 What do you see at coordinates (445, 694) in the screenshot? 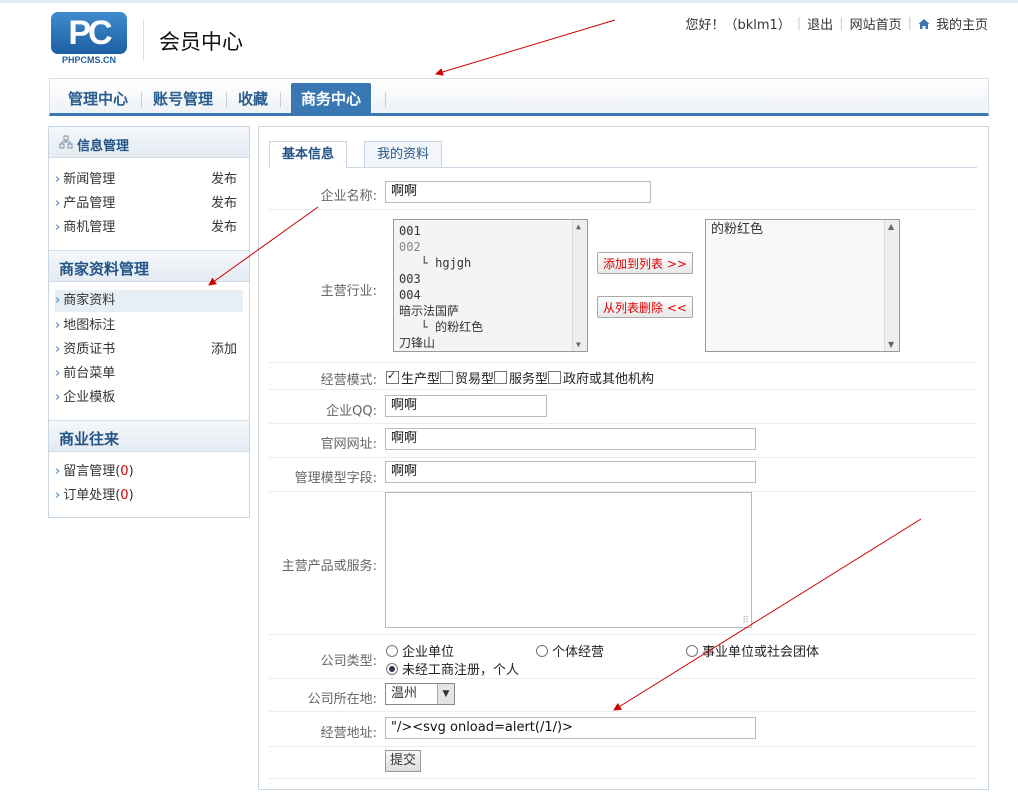
I see `chevron-down-icon: ▼` at bounding box center [445, 694].